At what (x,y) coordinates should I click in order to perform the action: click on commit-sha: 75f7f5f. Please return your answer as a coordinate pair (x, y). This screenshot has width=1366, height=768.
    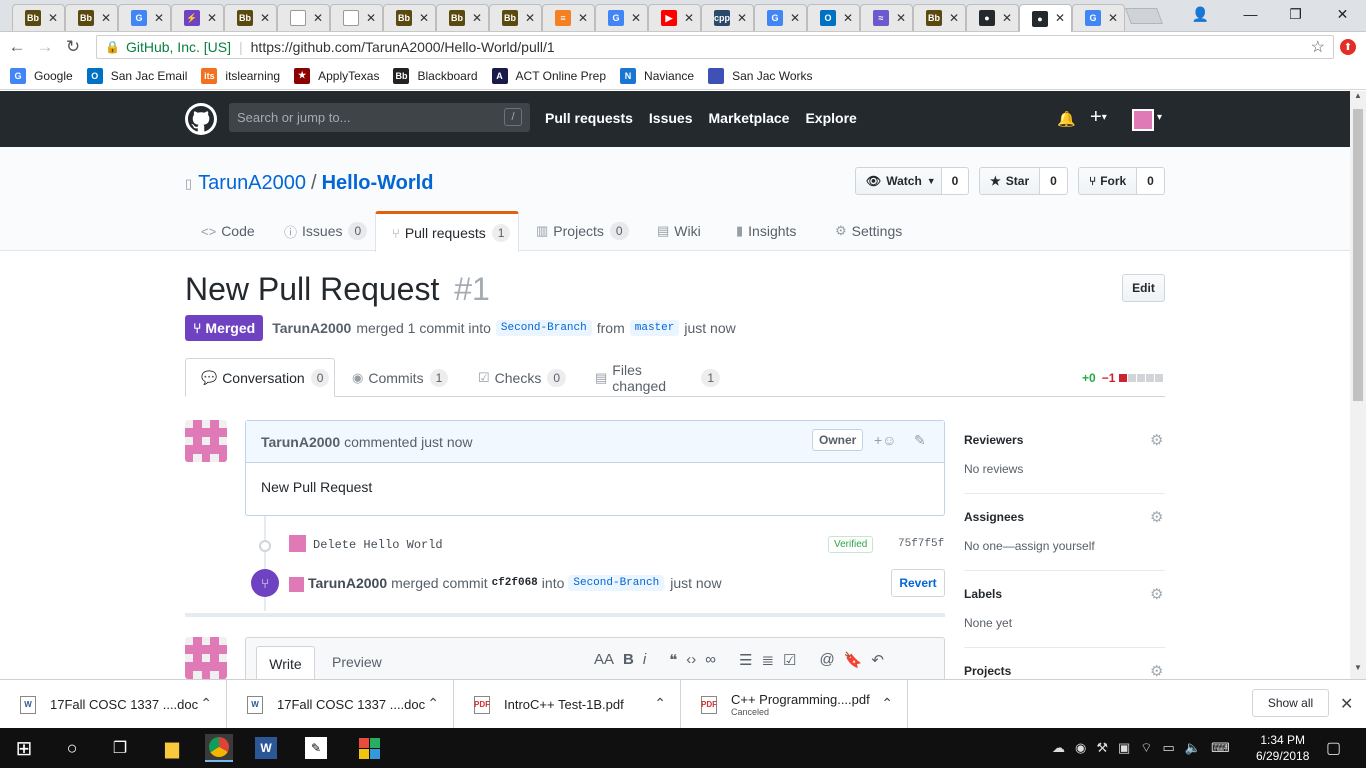
    Looking at the image, I should click on (921, 544).